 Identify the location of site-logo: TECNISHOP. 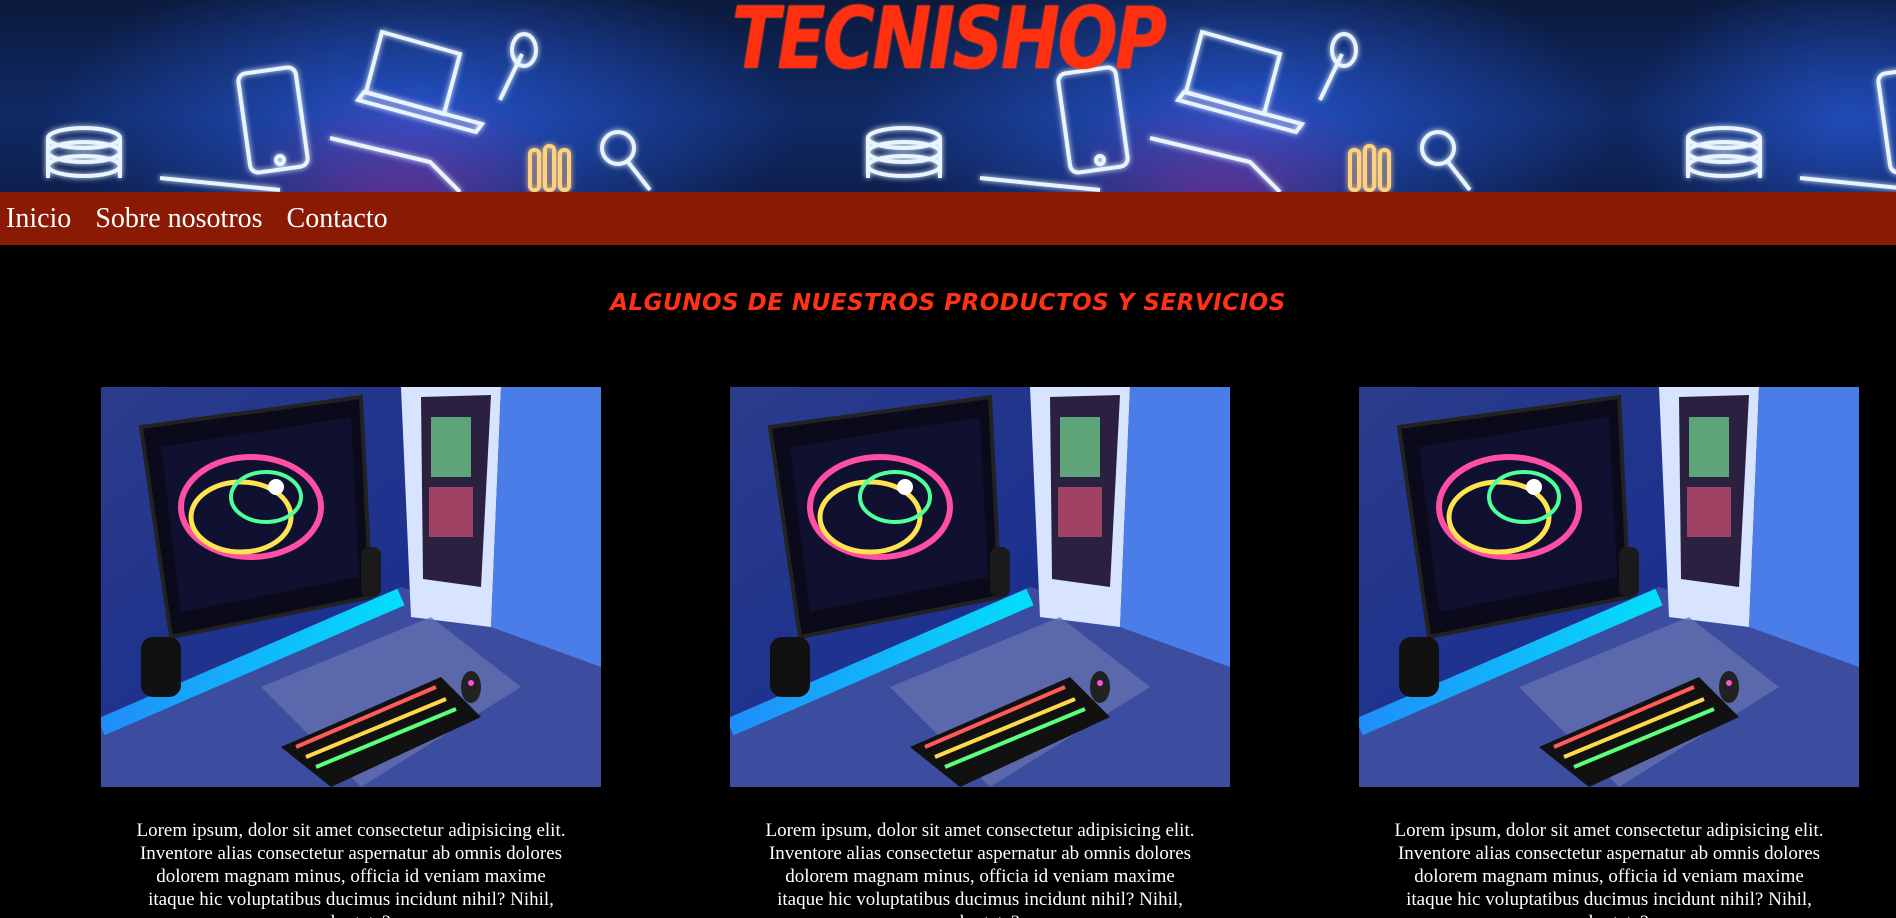
(948, 41).